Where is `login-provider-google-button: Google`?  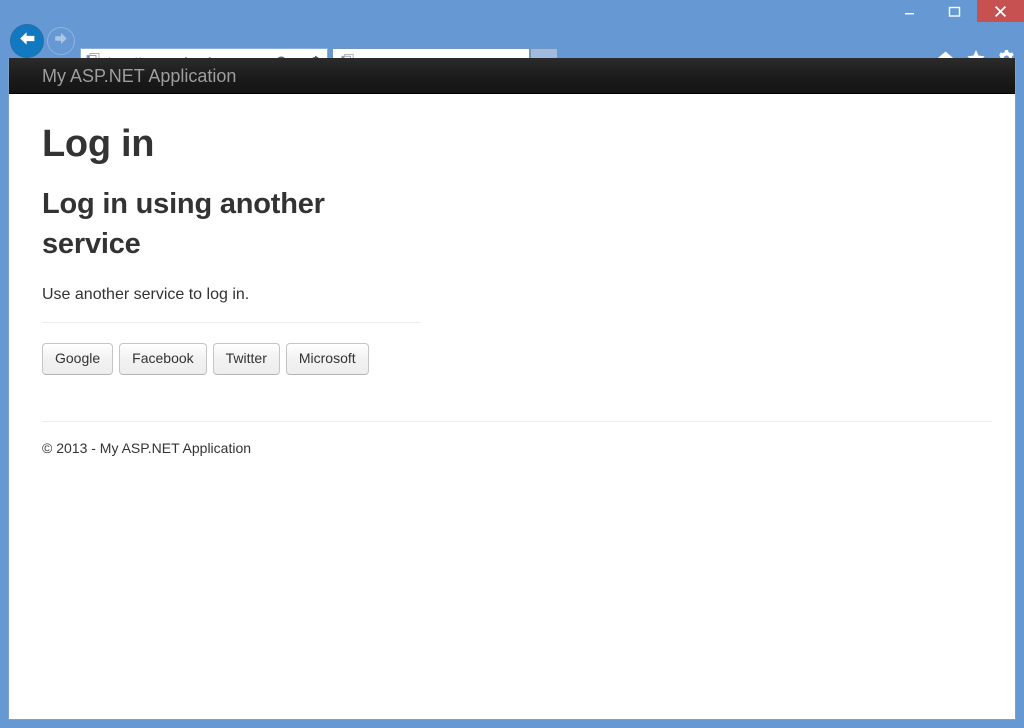 login-provider-google-button: Google is located at coordinates (78, 359).